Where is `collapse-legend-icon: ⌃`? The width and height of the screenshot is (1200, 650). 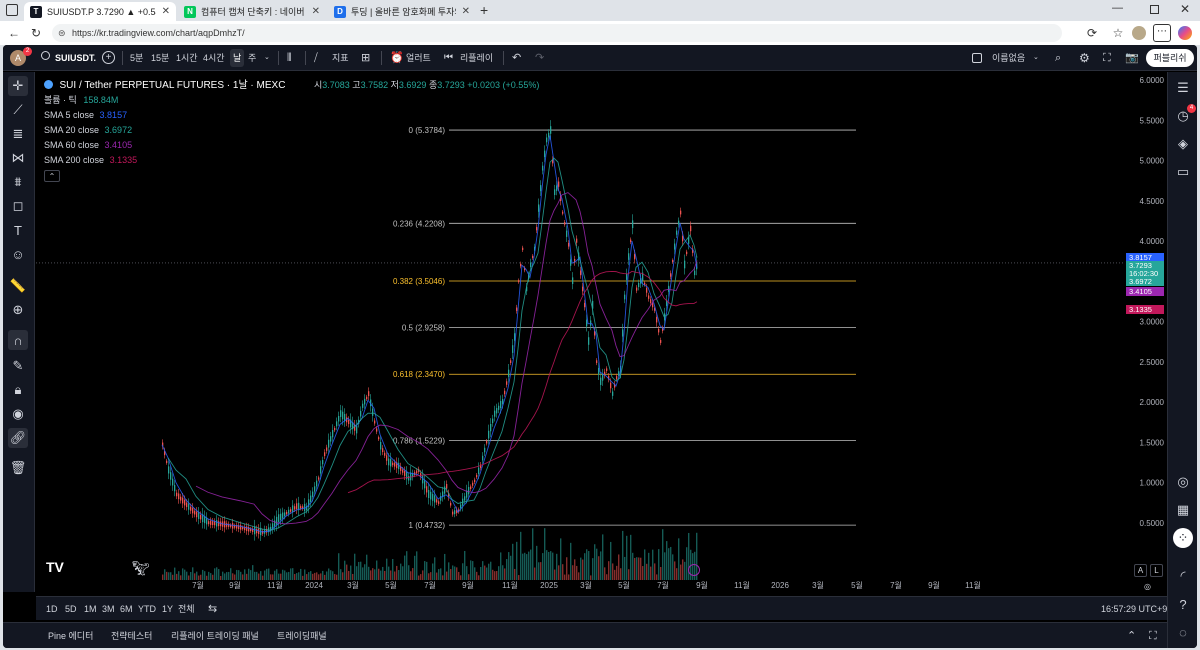 collapse-legend-icon: ⌃ is located at coordinates (52, 176).